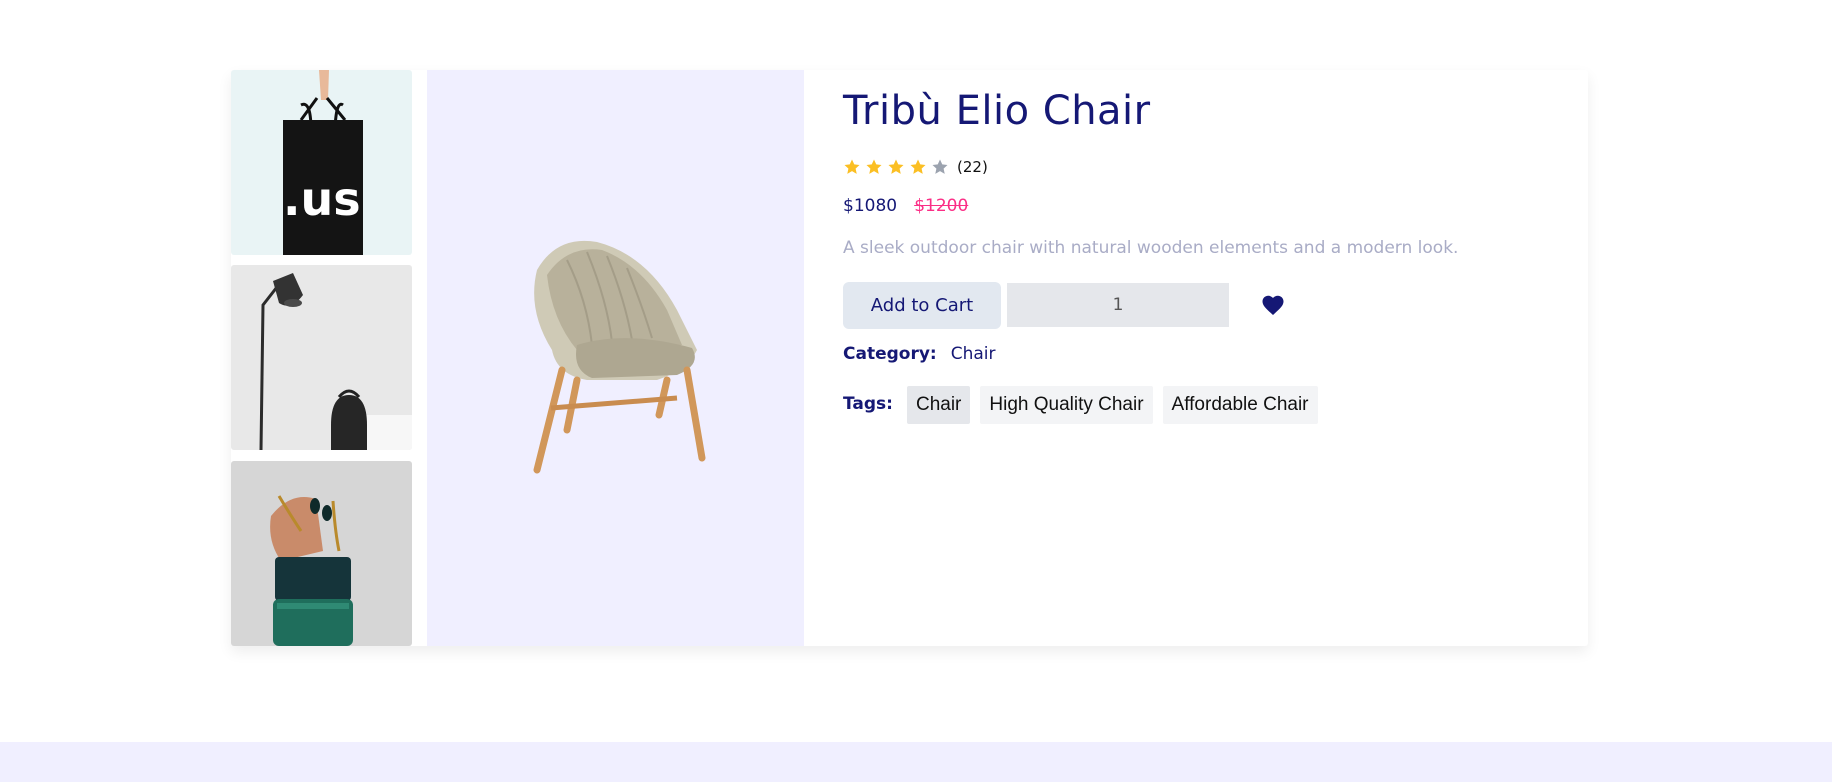 The width and height of the screenshot is (1832, 782). Describe the element at coordinates (905, 206) in the screenshot. I see `price-row: $1080 $1200` at that location.